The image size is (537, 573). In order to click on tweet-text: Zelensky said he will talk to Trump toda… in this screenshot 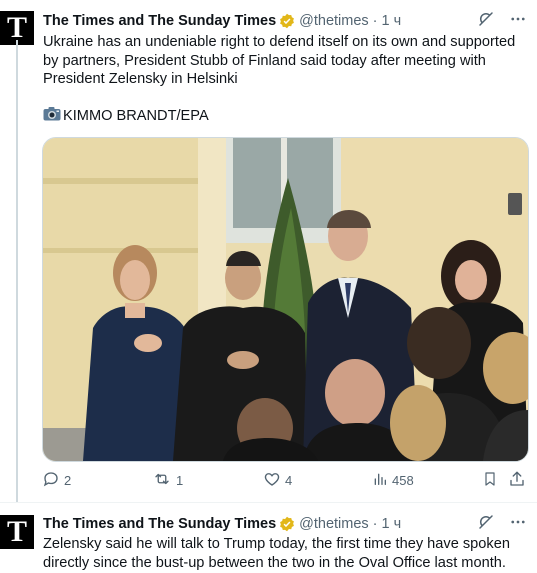, I will do `click(276, 553)`.